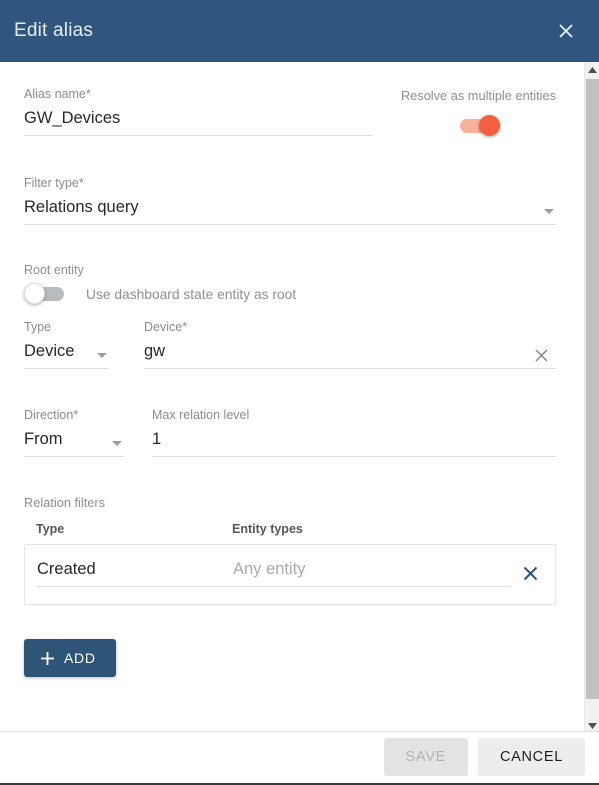 Image resolution: width=599 pixels, height=785 pixels. Describe the element at coordinates (290, 183) in the screenshot. I see `filter-type-label: Filter type*` at that location.